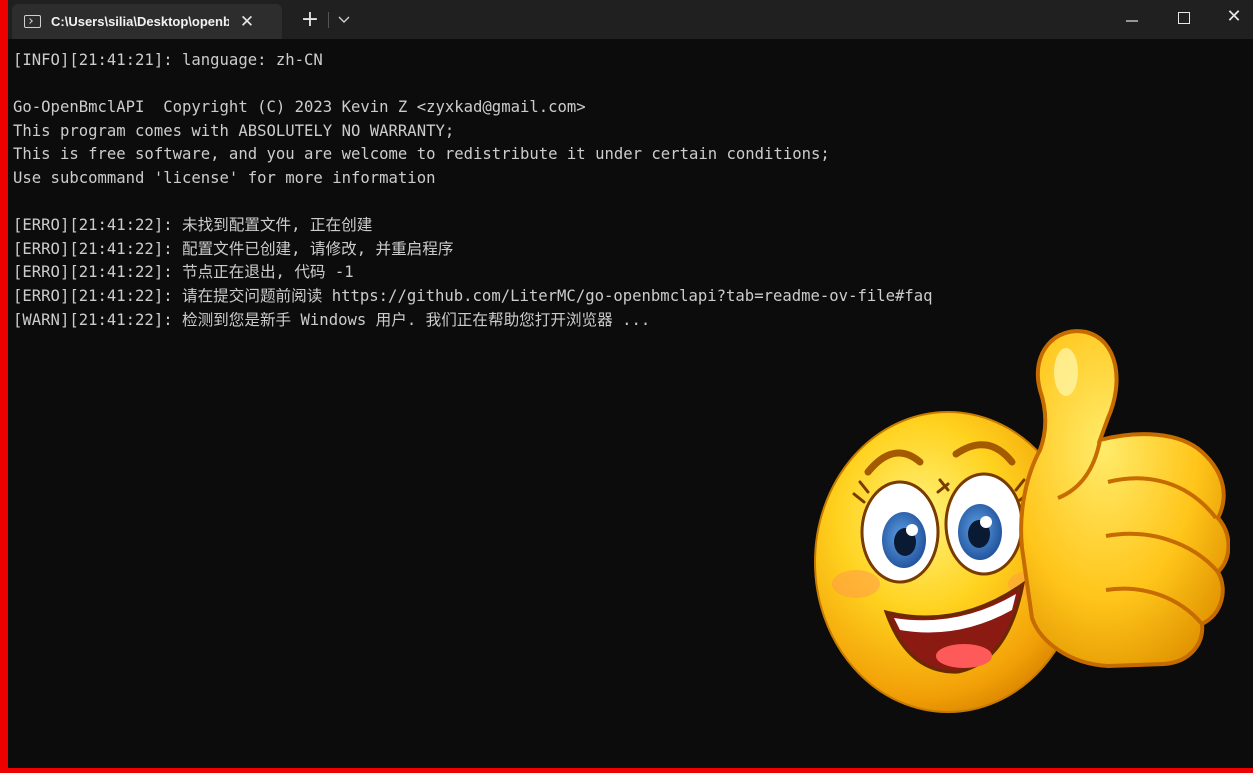 Image resolution: width=1253 pixels, height=773 pixels. Describe the element at coordinates (32, 21) in the screenshot. I see `command-prompt-icon` at that location.